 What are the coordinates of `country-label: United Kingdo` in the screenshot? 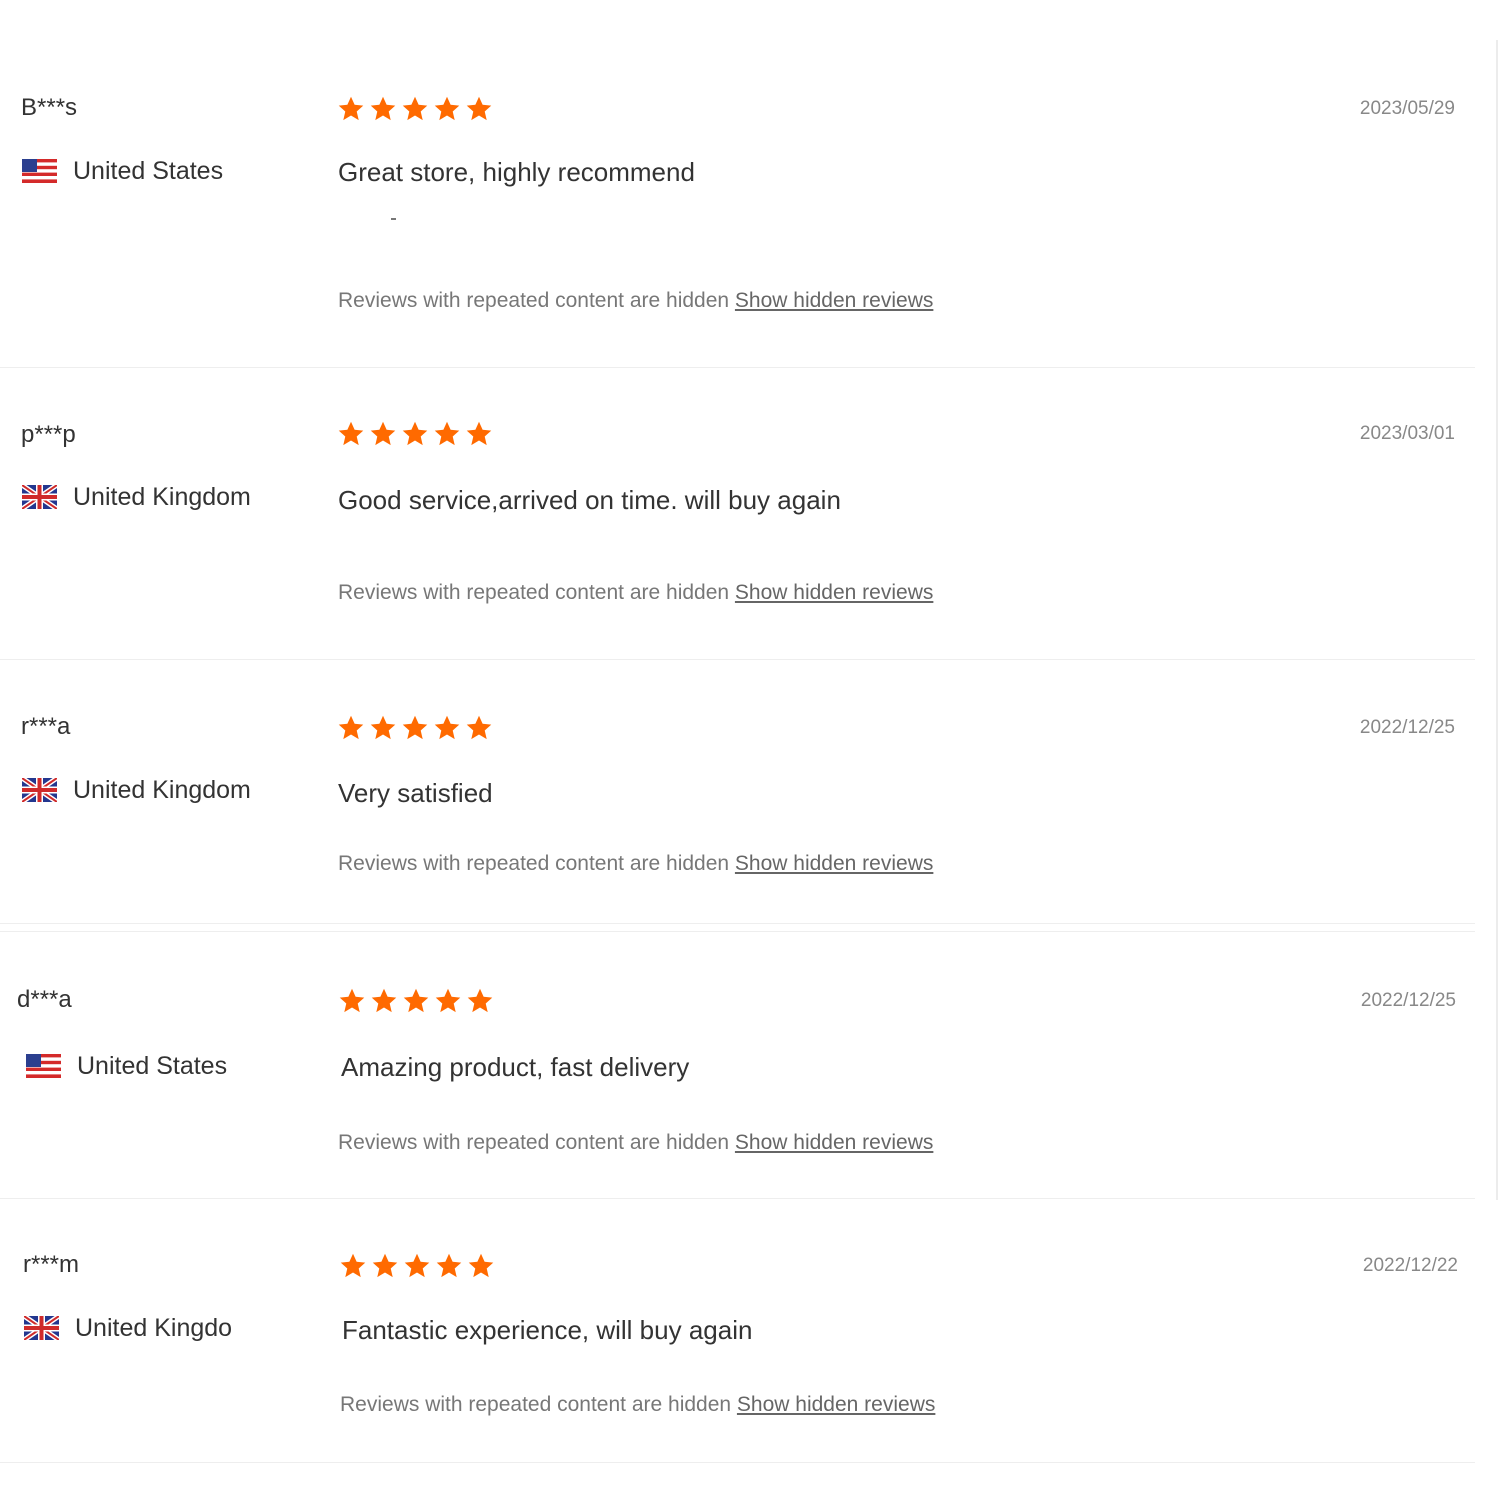 It's located at (154, 1328).